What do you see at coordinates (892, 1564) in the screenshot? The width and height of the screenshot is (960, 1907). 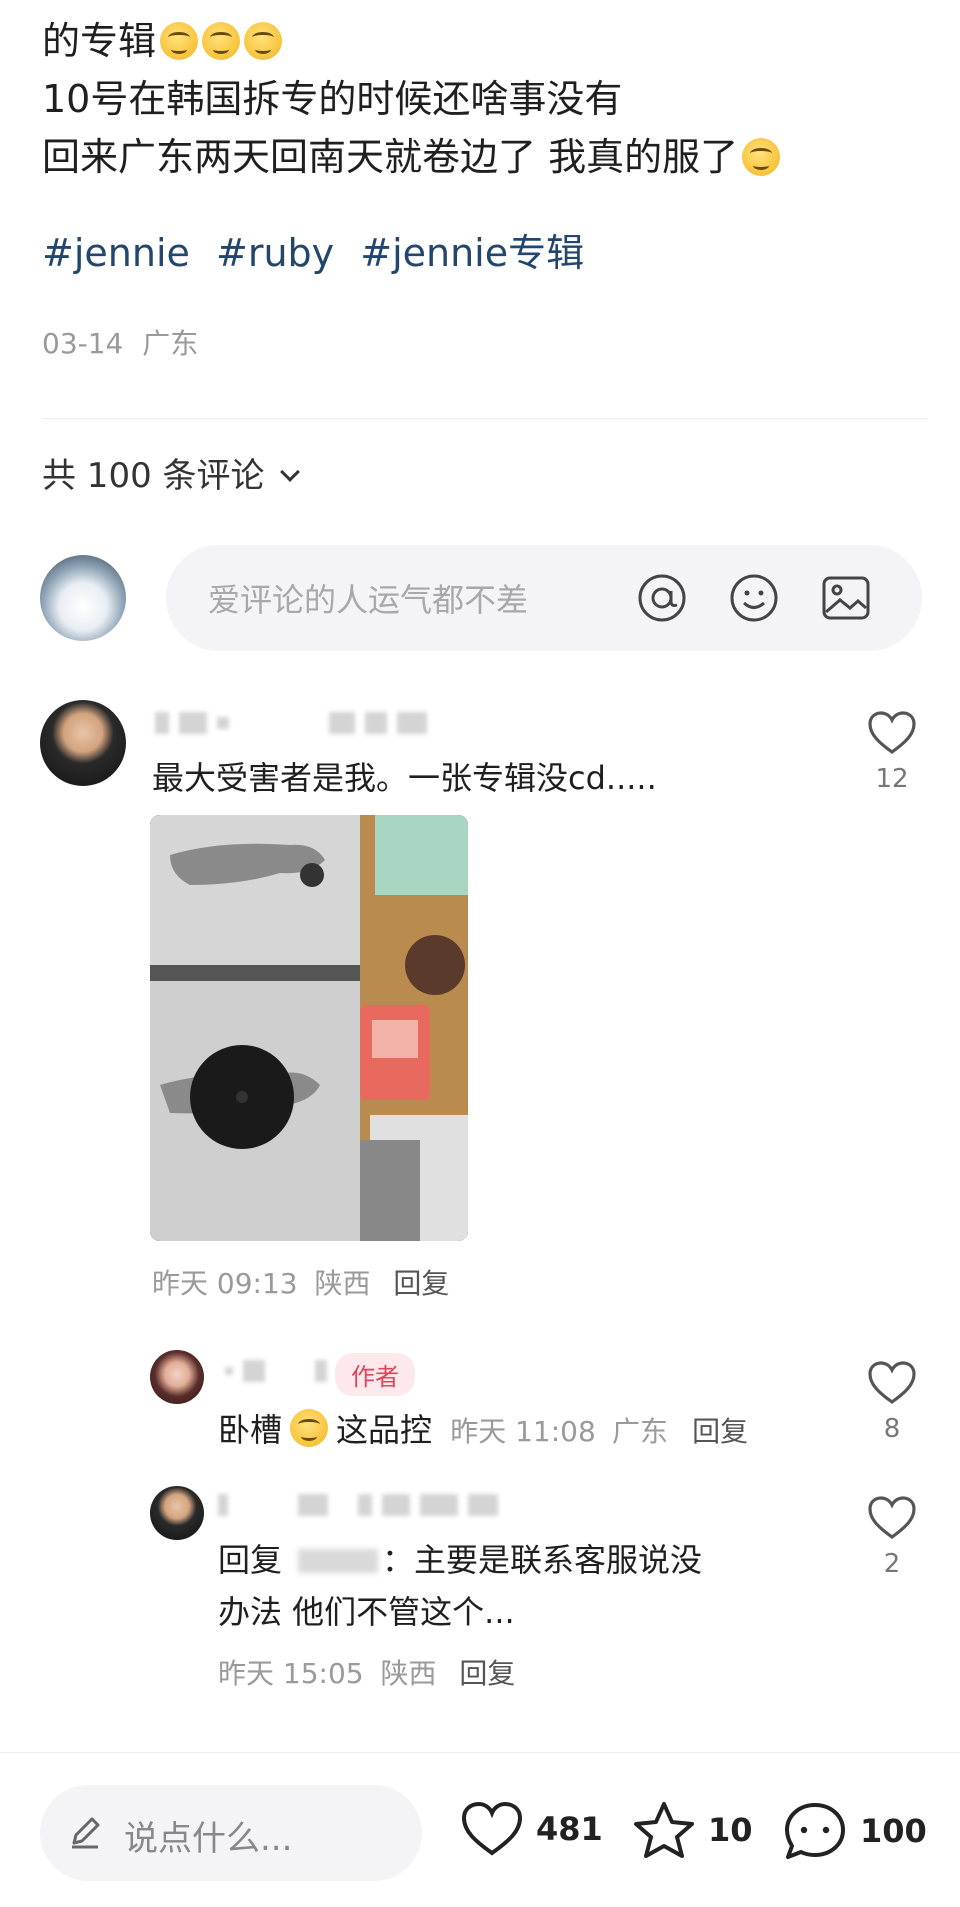 I see `reply-like-count: 2` at bounding box center [892, 1564].